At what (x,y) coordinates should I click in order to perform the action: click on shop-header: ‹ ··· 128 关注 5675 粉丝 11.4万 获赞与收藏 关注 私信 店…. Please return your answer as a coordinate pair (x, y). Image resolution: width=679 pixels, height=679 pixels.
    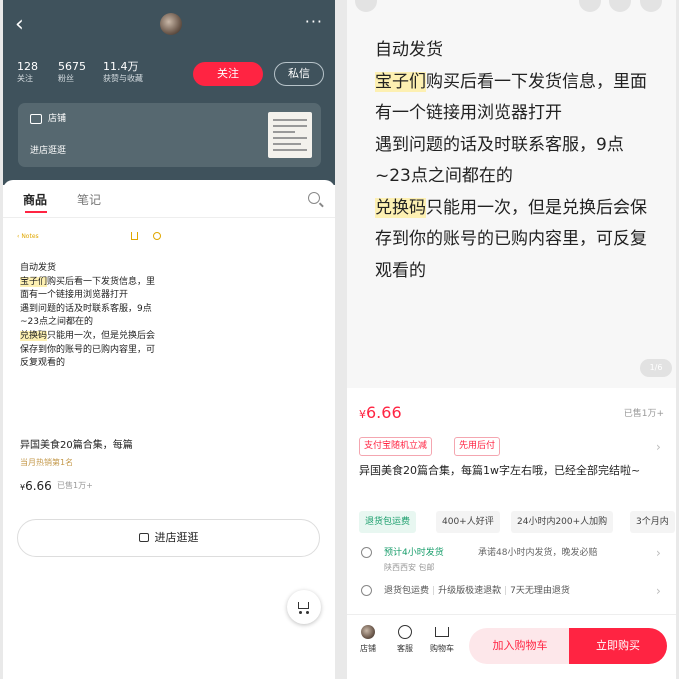
    Looking at the image, I should click on (169, 92).